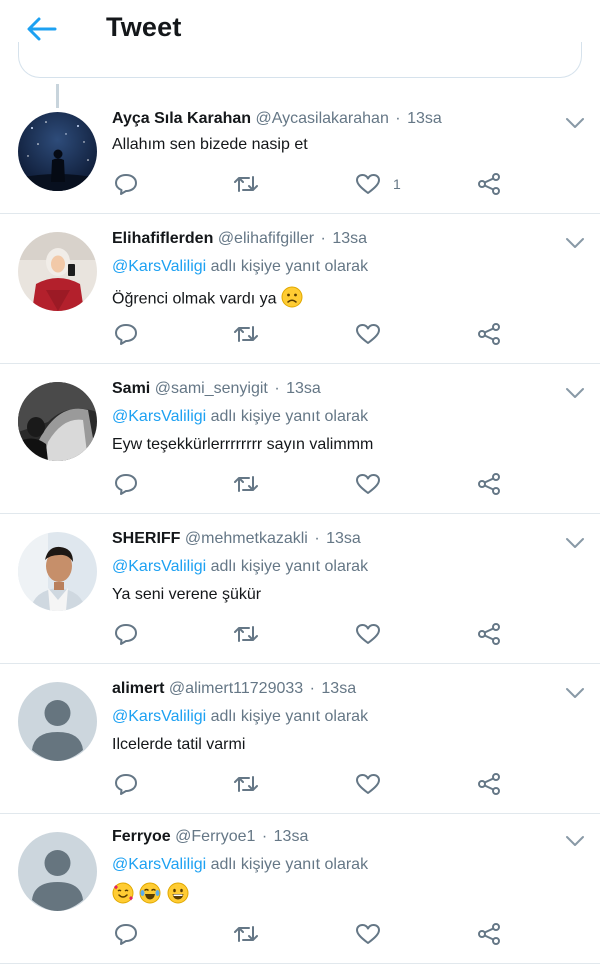  What do you see at coordinates (162, 238) in the screenshot?
I see `display-name: Elihafiflerden` at bounding box center [162, 238].